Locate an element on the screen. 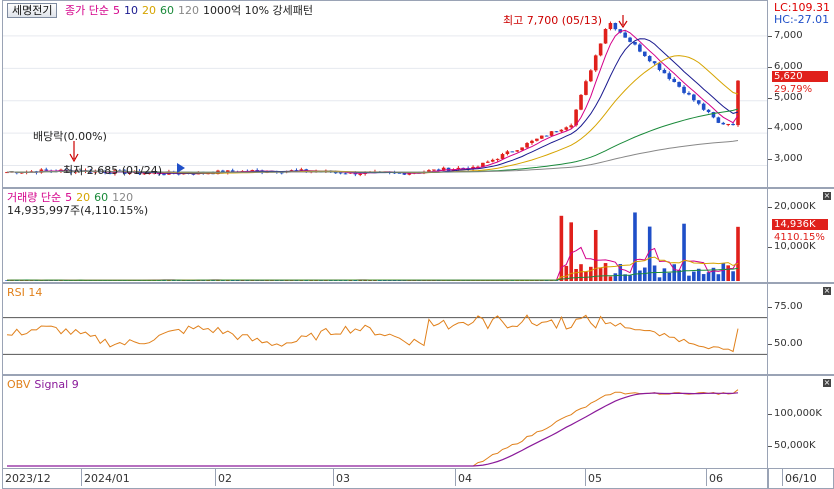 The height and width of the screenshot is (489, 834). volume-change-tag: 4110.15% is located at coordinates (799, 237).